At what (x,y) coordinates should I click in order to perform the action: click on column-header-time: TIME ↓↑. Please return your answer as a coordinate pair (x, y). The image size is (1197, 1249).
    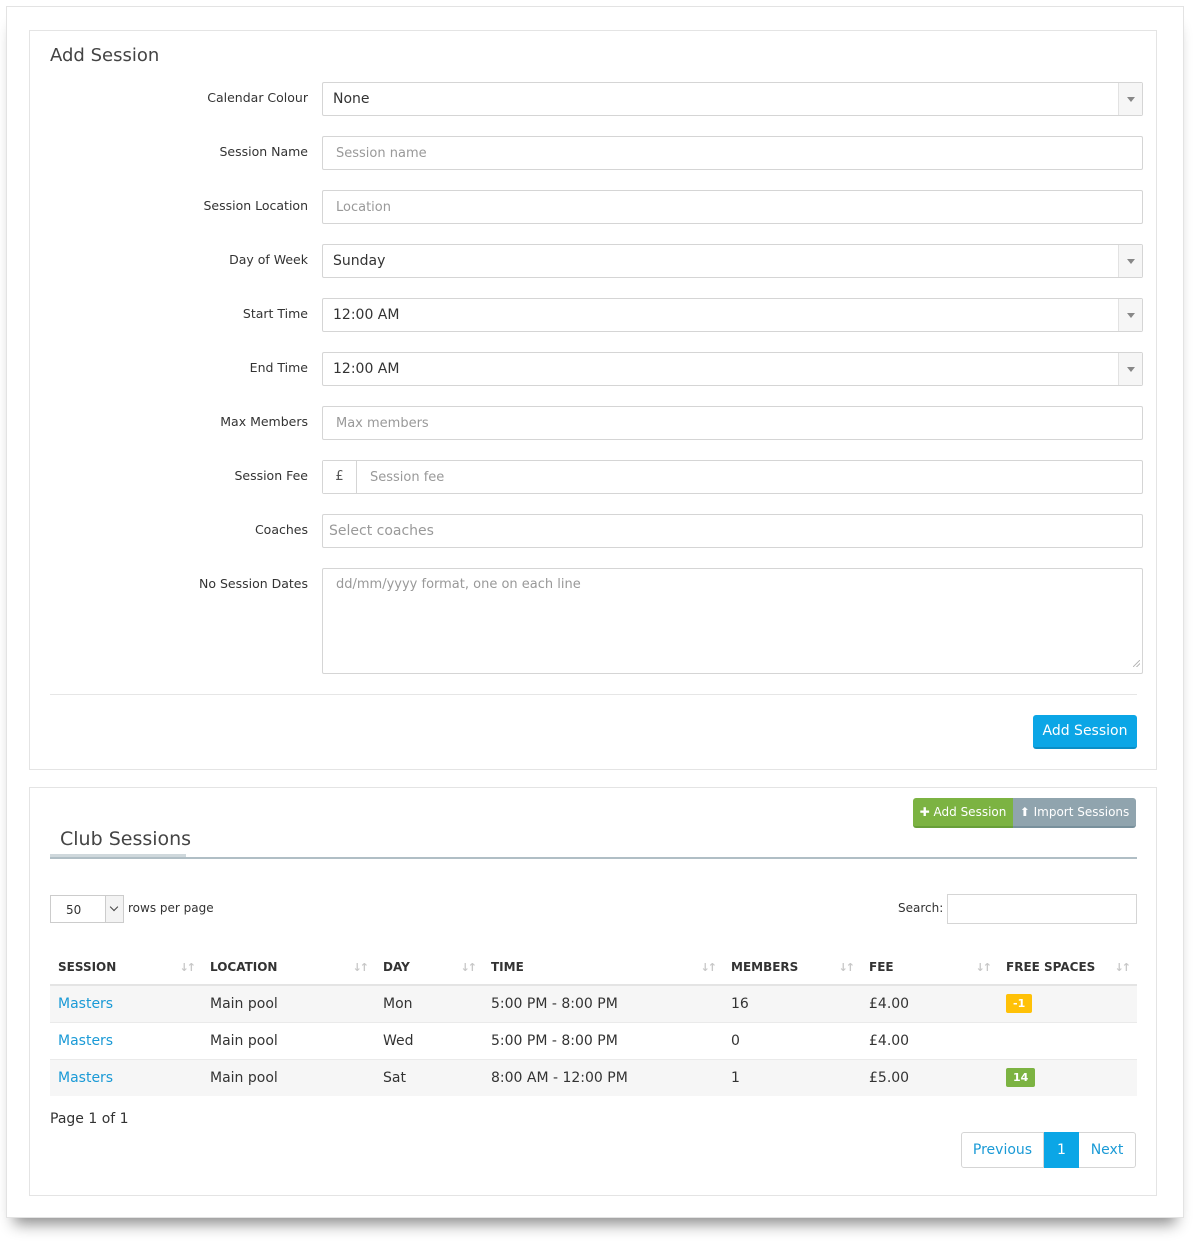
    Looking at the image, I should click on (603, 967).